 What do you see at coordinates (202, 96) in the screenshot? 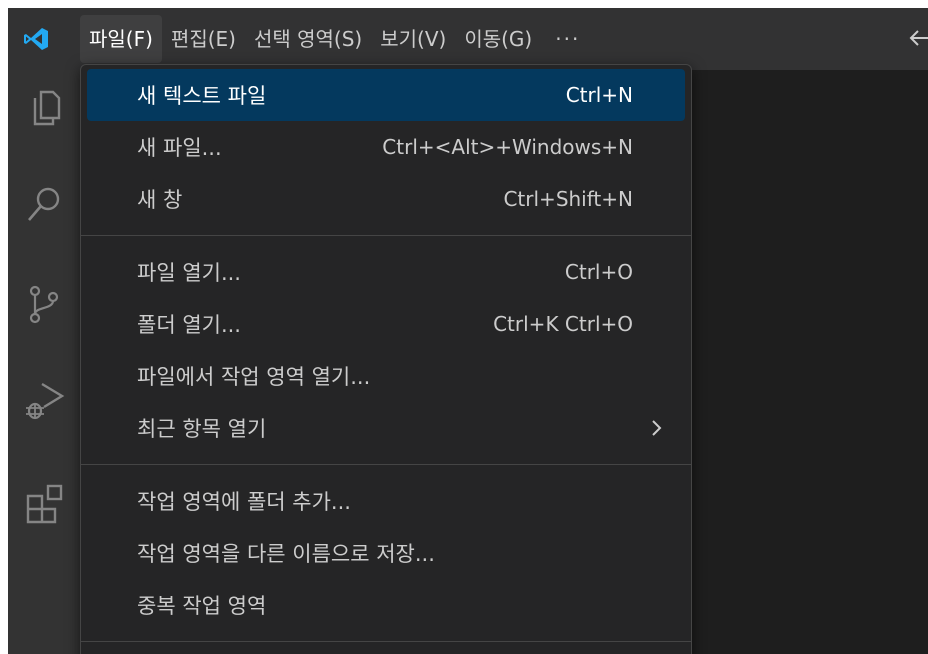
I see `menu-item-label: 새 텍스트 파일` at bounding box center [202, 96].